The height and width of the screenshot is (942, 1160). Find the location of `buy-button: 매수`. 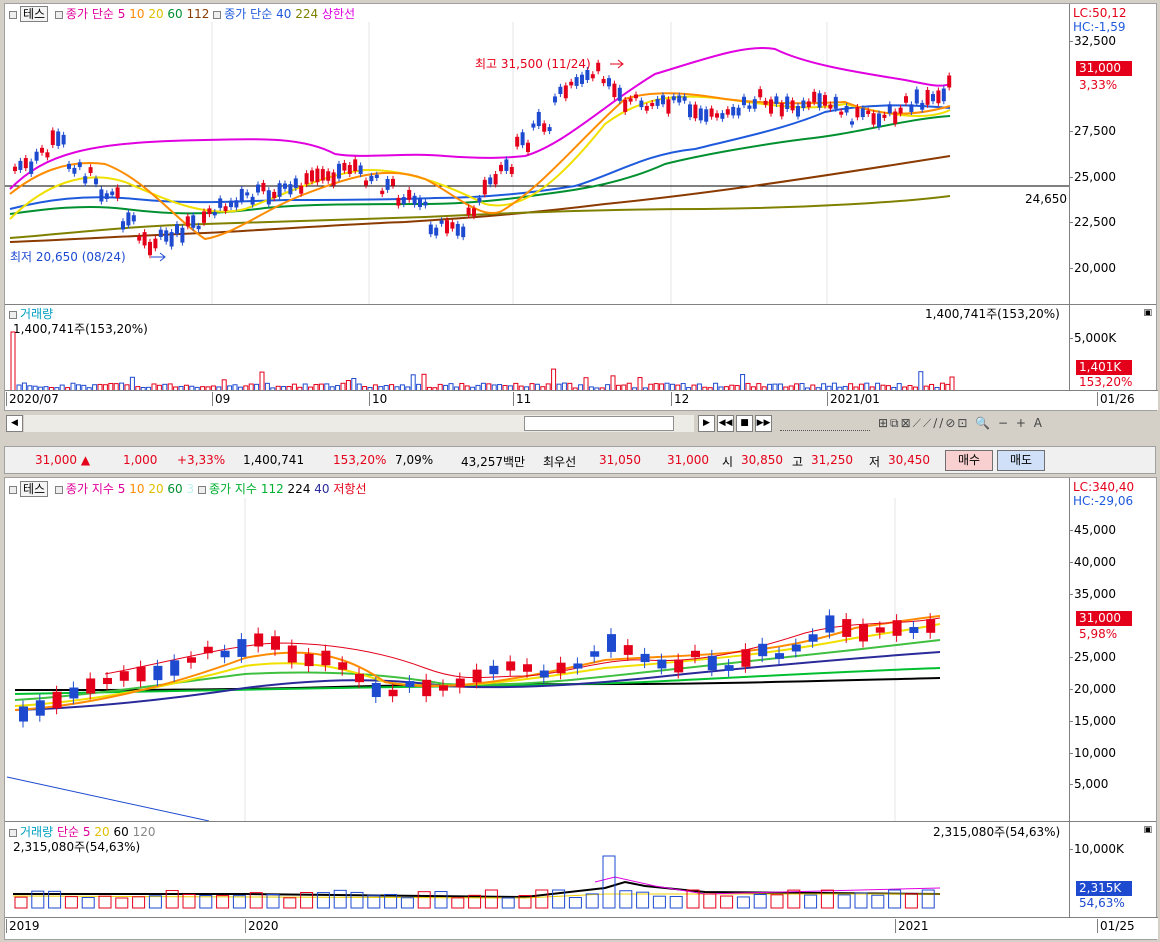

buy-button: 매수 is located at coordinates (969, 460).